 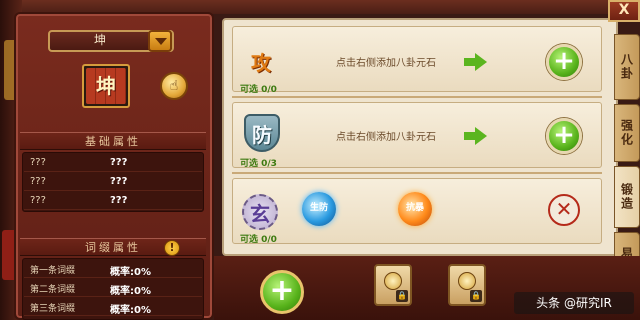 I want to click on add-material-button: +, so click(x=282, y=292).